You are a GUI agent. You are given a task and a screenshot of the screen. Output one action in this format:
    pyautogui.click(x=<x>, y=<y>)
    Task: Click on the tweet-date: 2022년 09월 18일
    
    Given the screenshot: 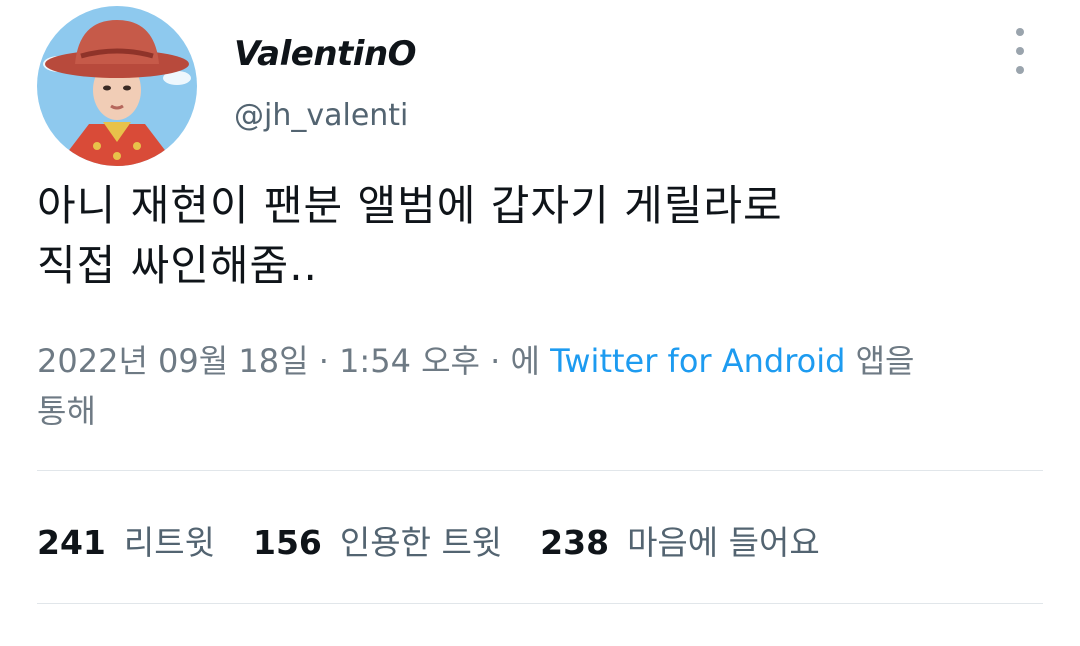 What is the action you would take?
    pyautogui.click(x=173, y=361)
    